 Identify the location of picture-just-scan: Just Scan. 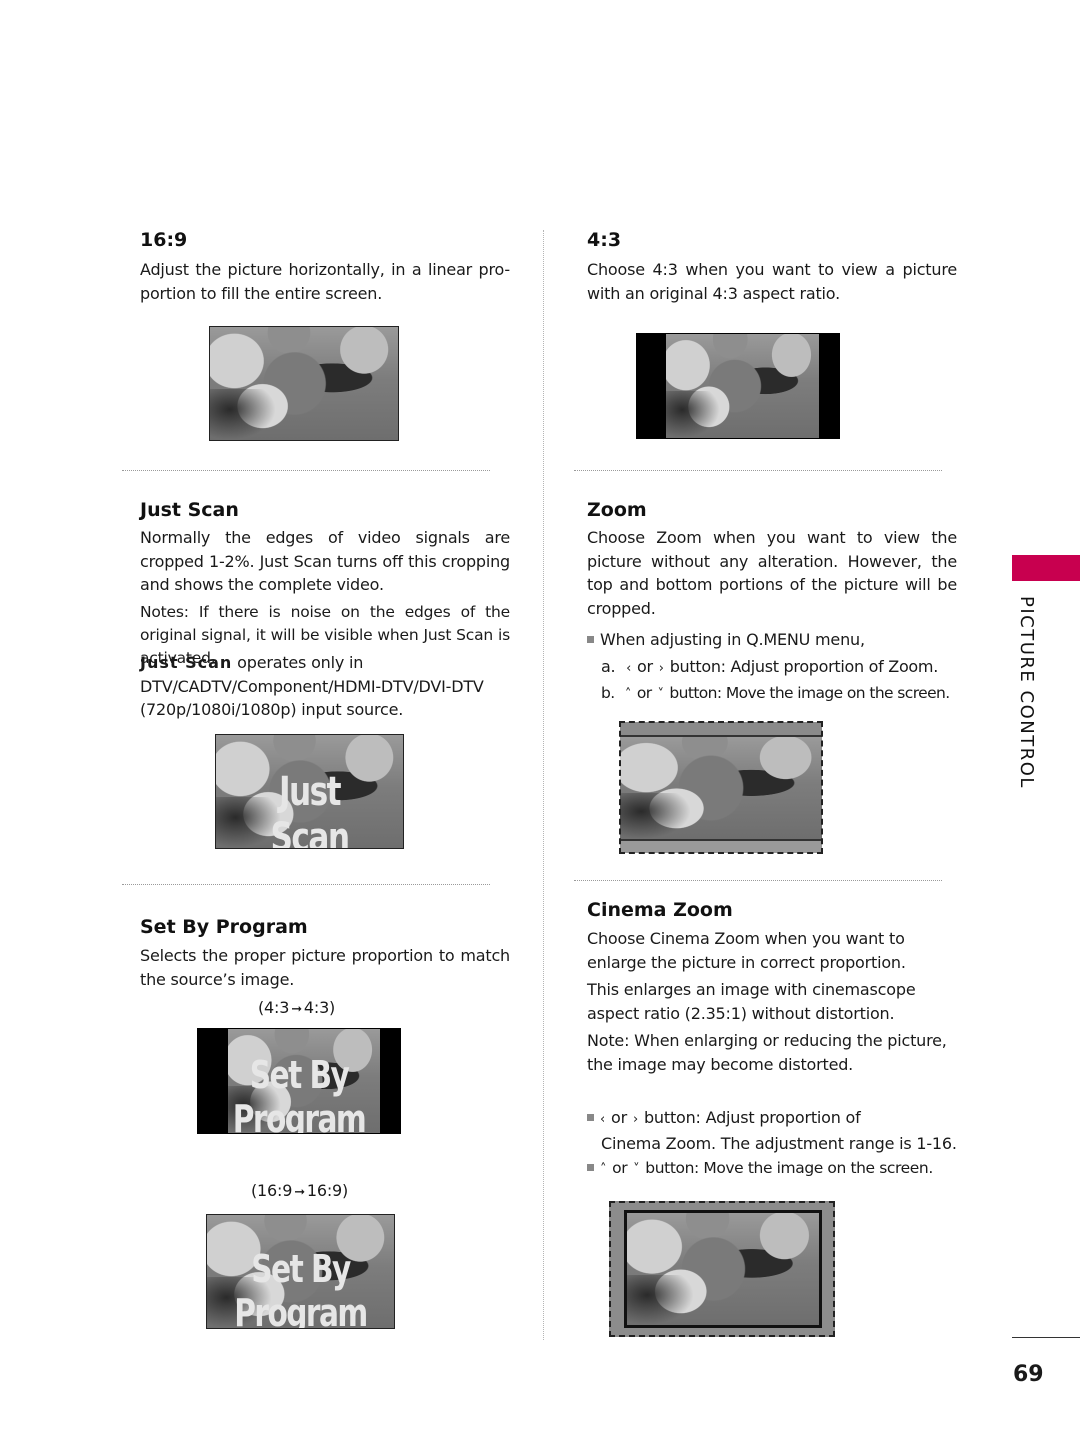
(309, 791).